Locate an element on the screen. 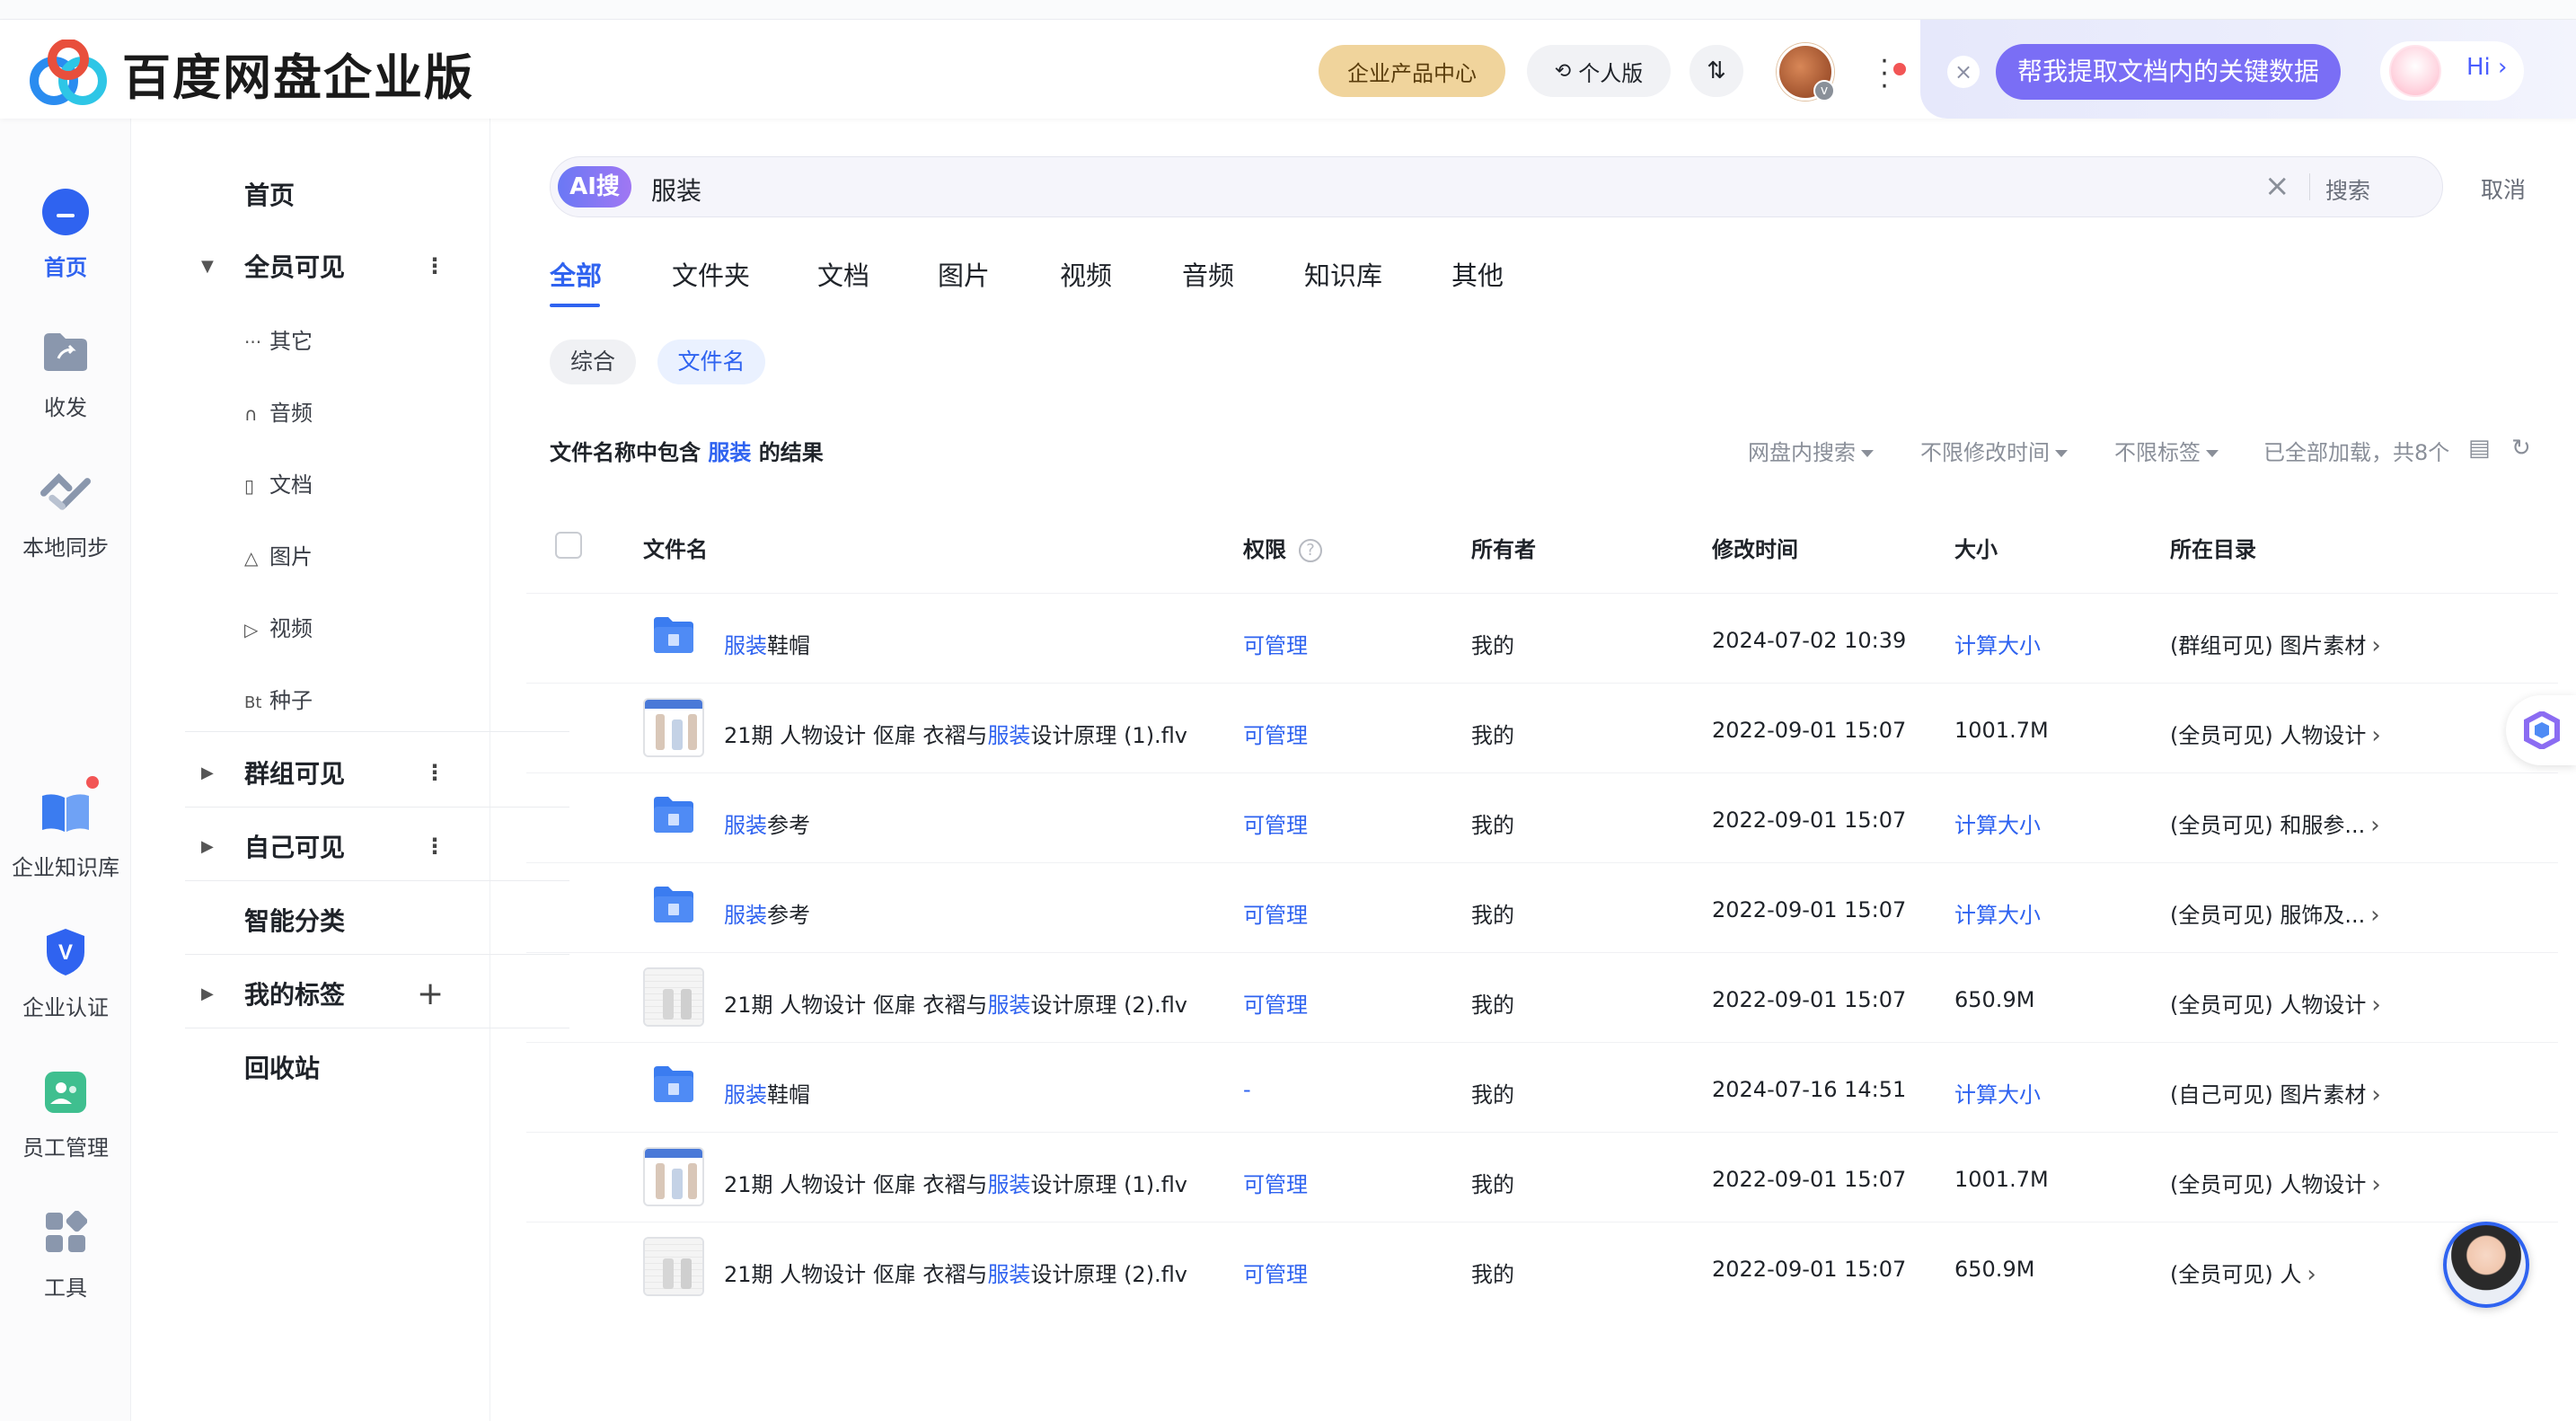 The width and height of the screenshot is (2576, 1421). sidebar-item-home: 首页 is located at coordinates (310, 194).